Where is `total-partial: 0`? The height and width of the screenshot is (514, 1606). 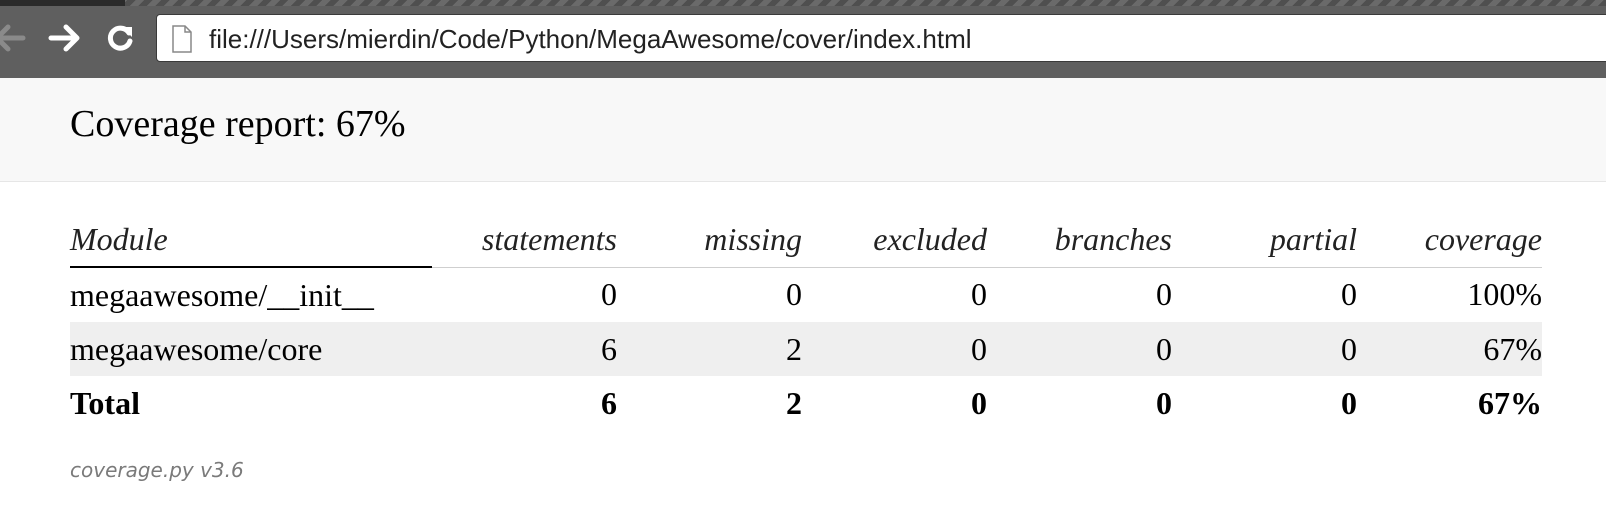
total-partial: 0 is located at coordinates (1349, 402).